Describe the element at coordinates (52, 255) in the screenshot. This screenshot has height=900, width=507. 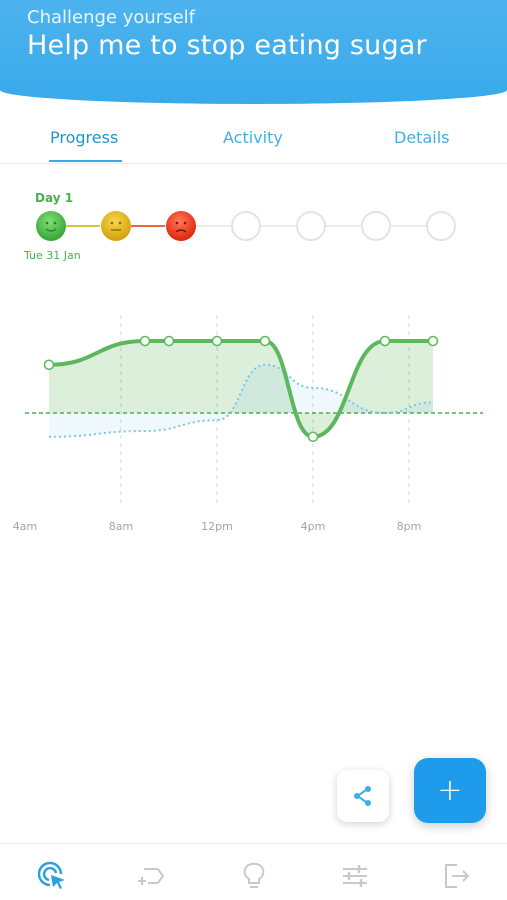
I see `date-label: Tue 31 Jan` at that location.